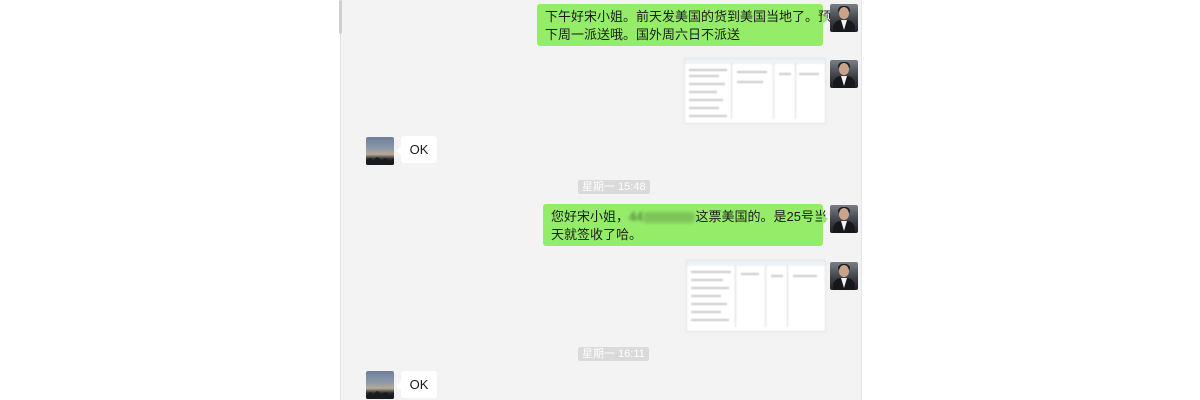 This screenshot has width=1200, height=400. Describe the element at coordinates (695, 16) in the screenshot. I see `message-text-line: 下午好宋小姐。前天发美国的货到美国当地了。预计` at that location.